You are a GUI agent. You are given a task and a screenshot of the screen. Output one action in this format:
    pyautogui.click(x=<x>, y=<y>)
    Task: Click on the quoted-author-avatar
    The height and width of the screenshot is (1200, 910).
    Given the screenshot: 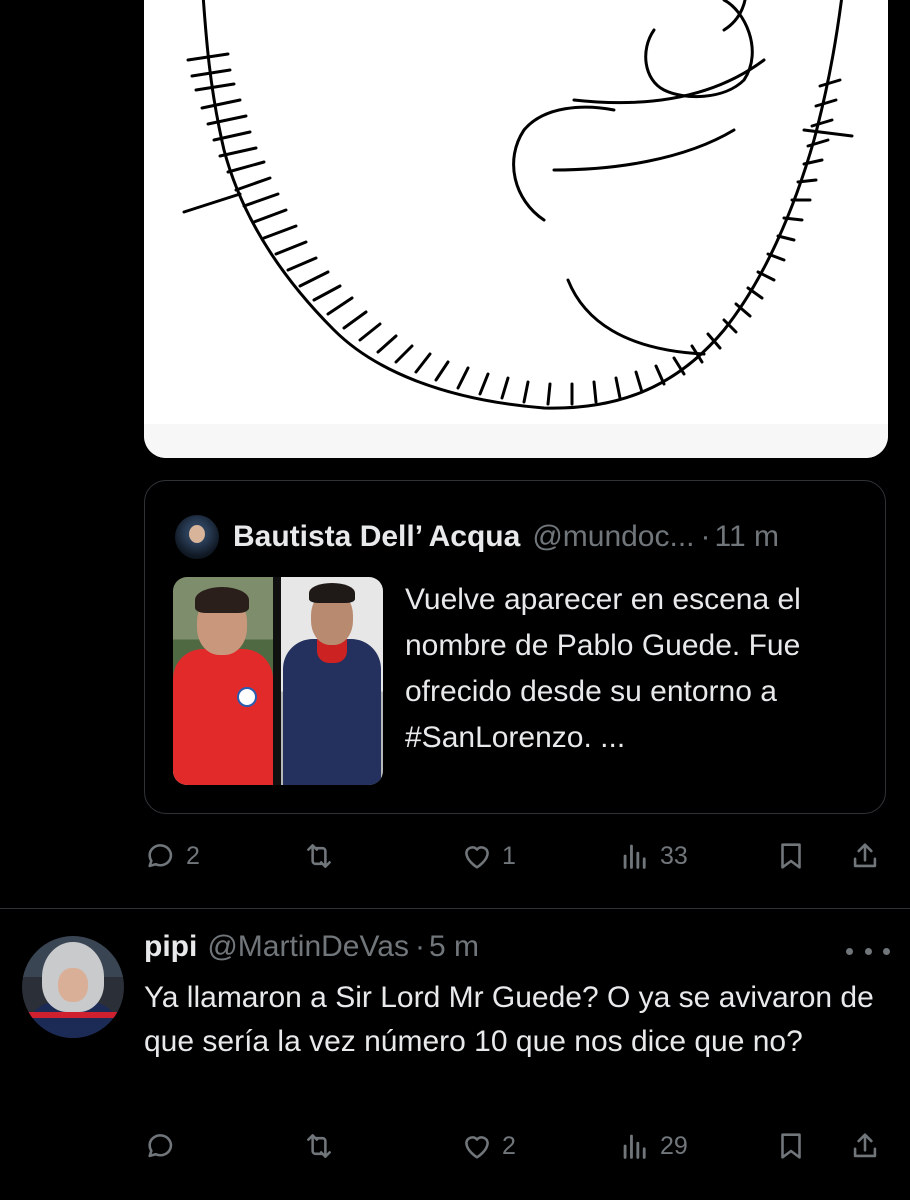 What is the action you would take?
    pyautogui.click(x=197, y=537)
    